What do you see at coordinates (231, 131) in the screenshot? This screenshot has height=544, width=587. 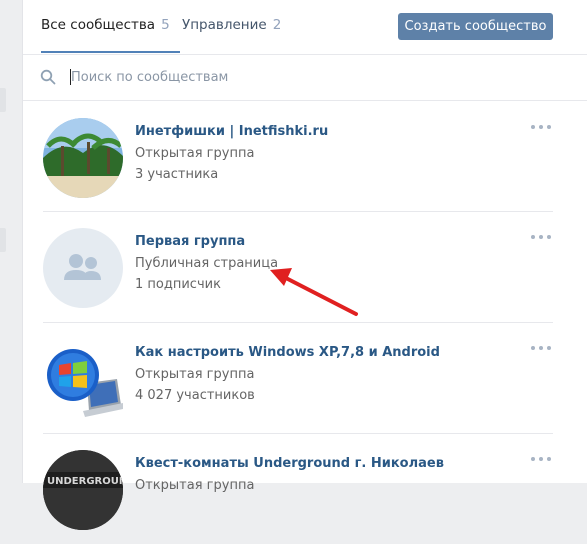 I see `community-name: Инетфишки | Inetfishki.ru` at bounding box center [231, 131].